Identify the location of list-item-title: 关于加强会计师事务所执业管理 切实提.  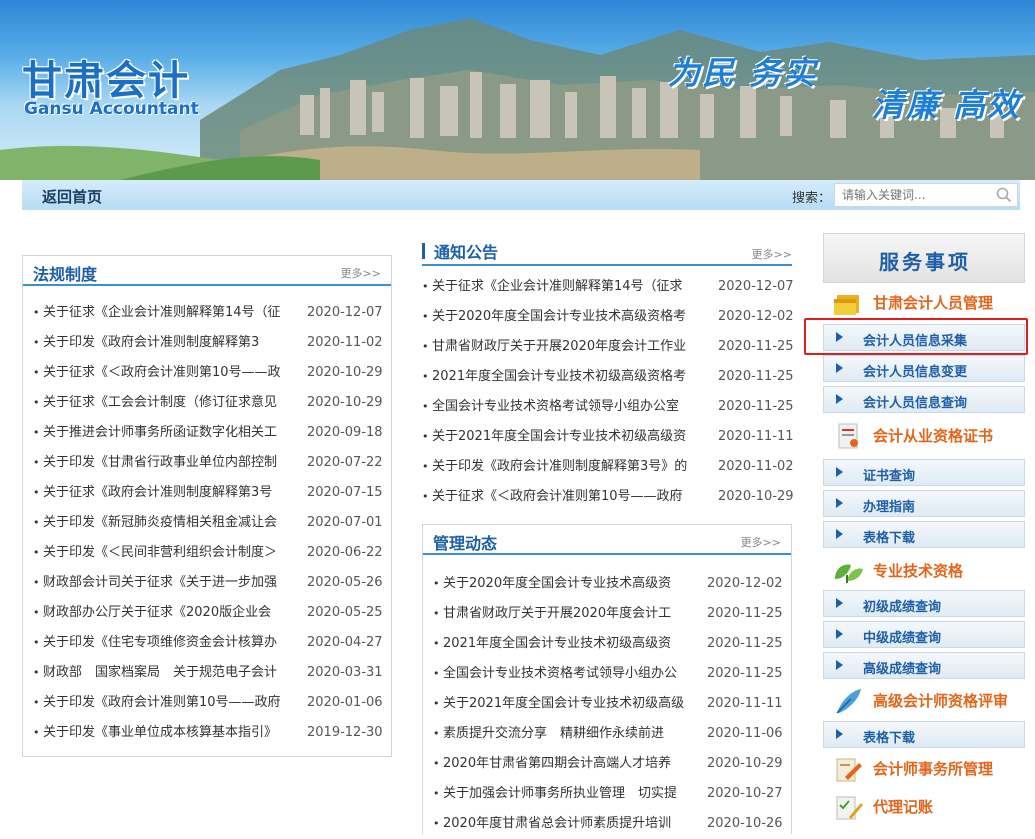
(572, 794).